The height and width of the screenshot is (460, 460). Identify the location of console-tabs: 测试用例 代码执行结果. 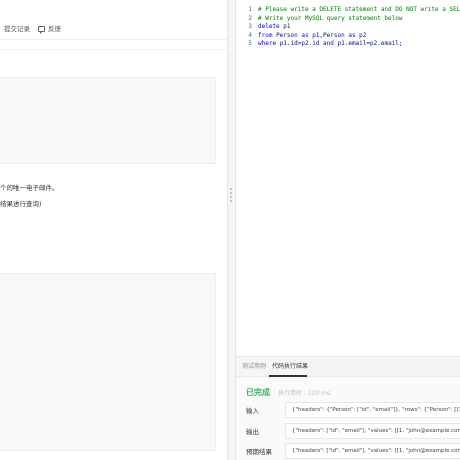
(348, 367).